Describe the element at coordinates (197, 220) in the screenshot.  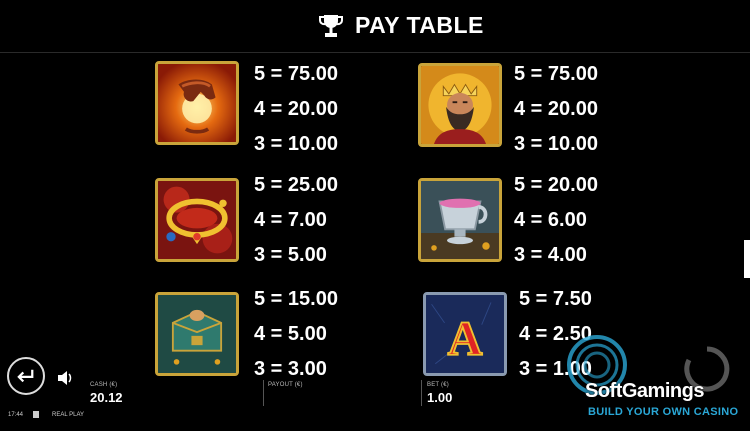
I see `symbol-necklace` at that location.